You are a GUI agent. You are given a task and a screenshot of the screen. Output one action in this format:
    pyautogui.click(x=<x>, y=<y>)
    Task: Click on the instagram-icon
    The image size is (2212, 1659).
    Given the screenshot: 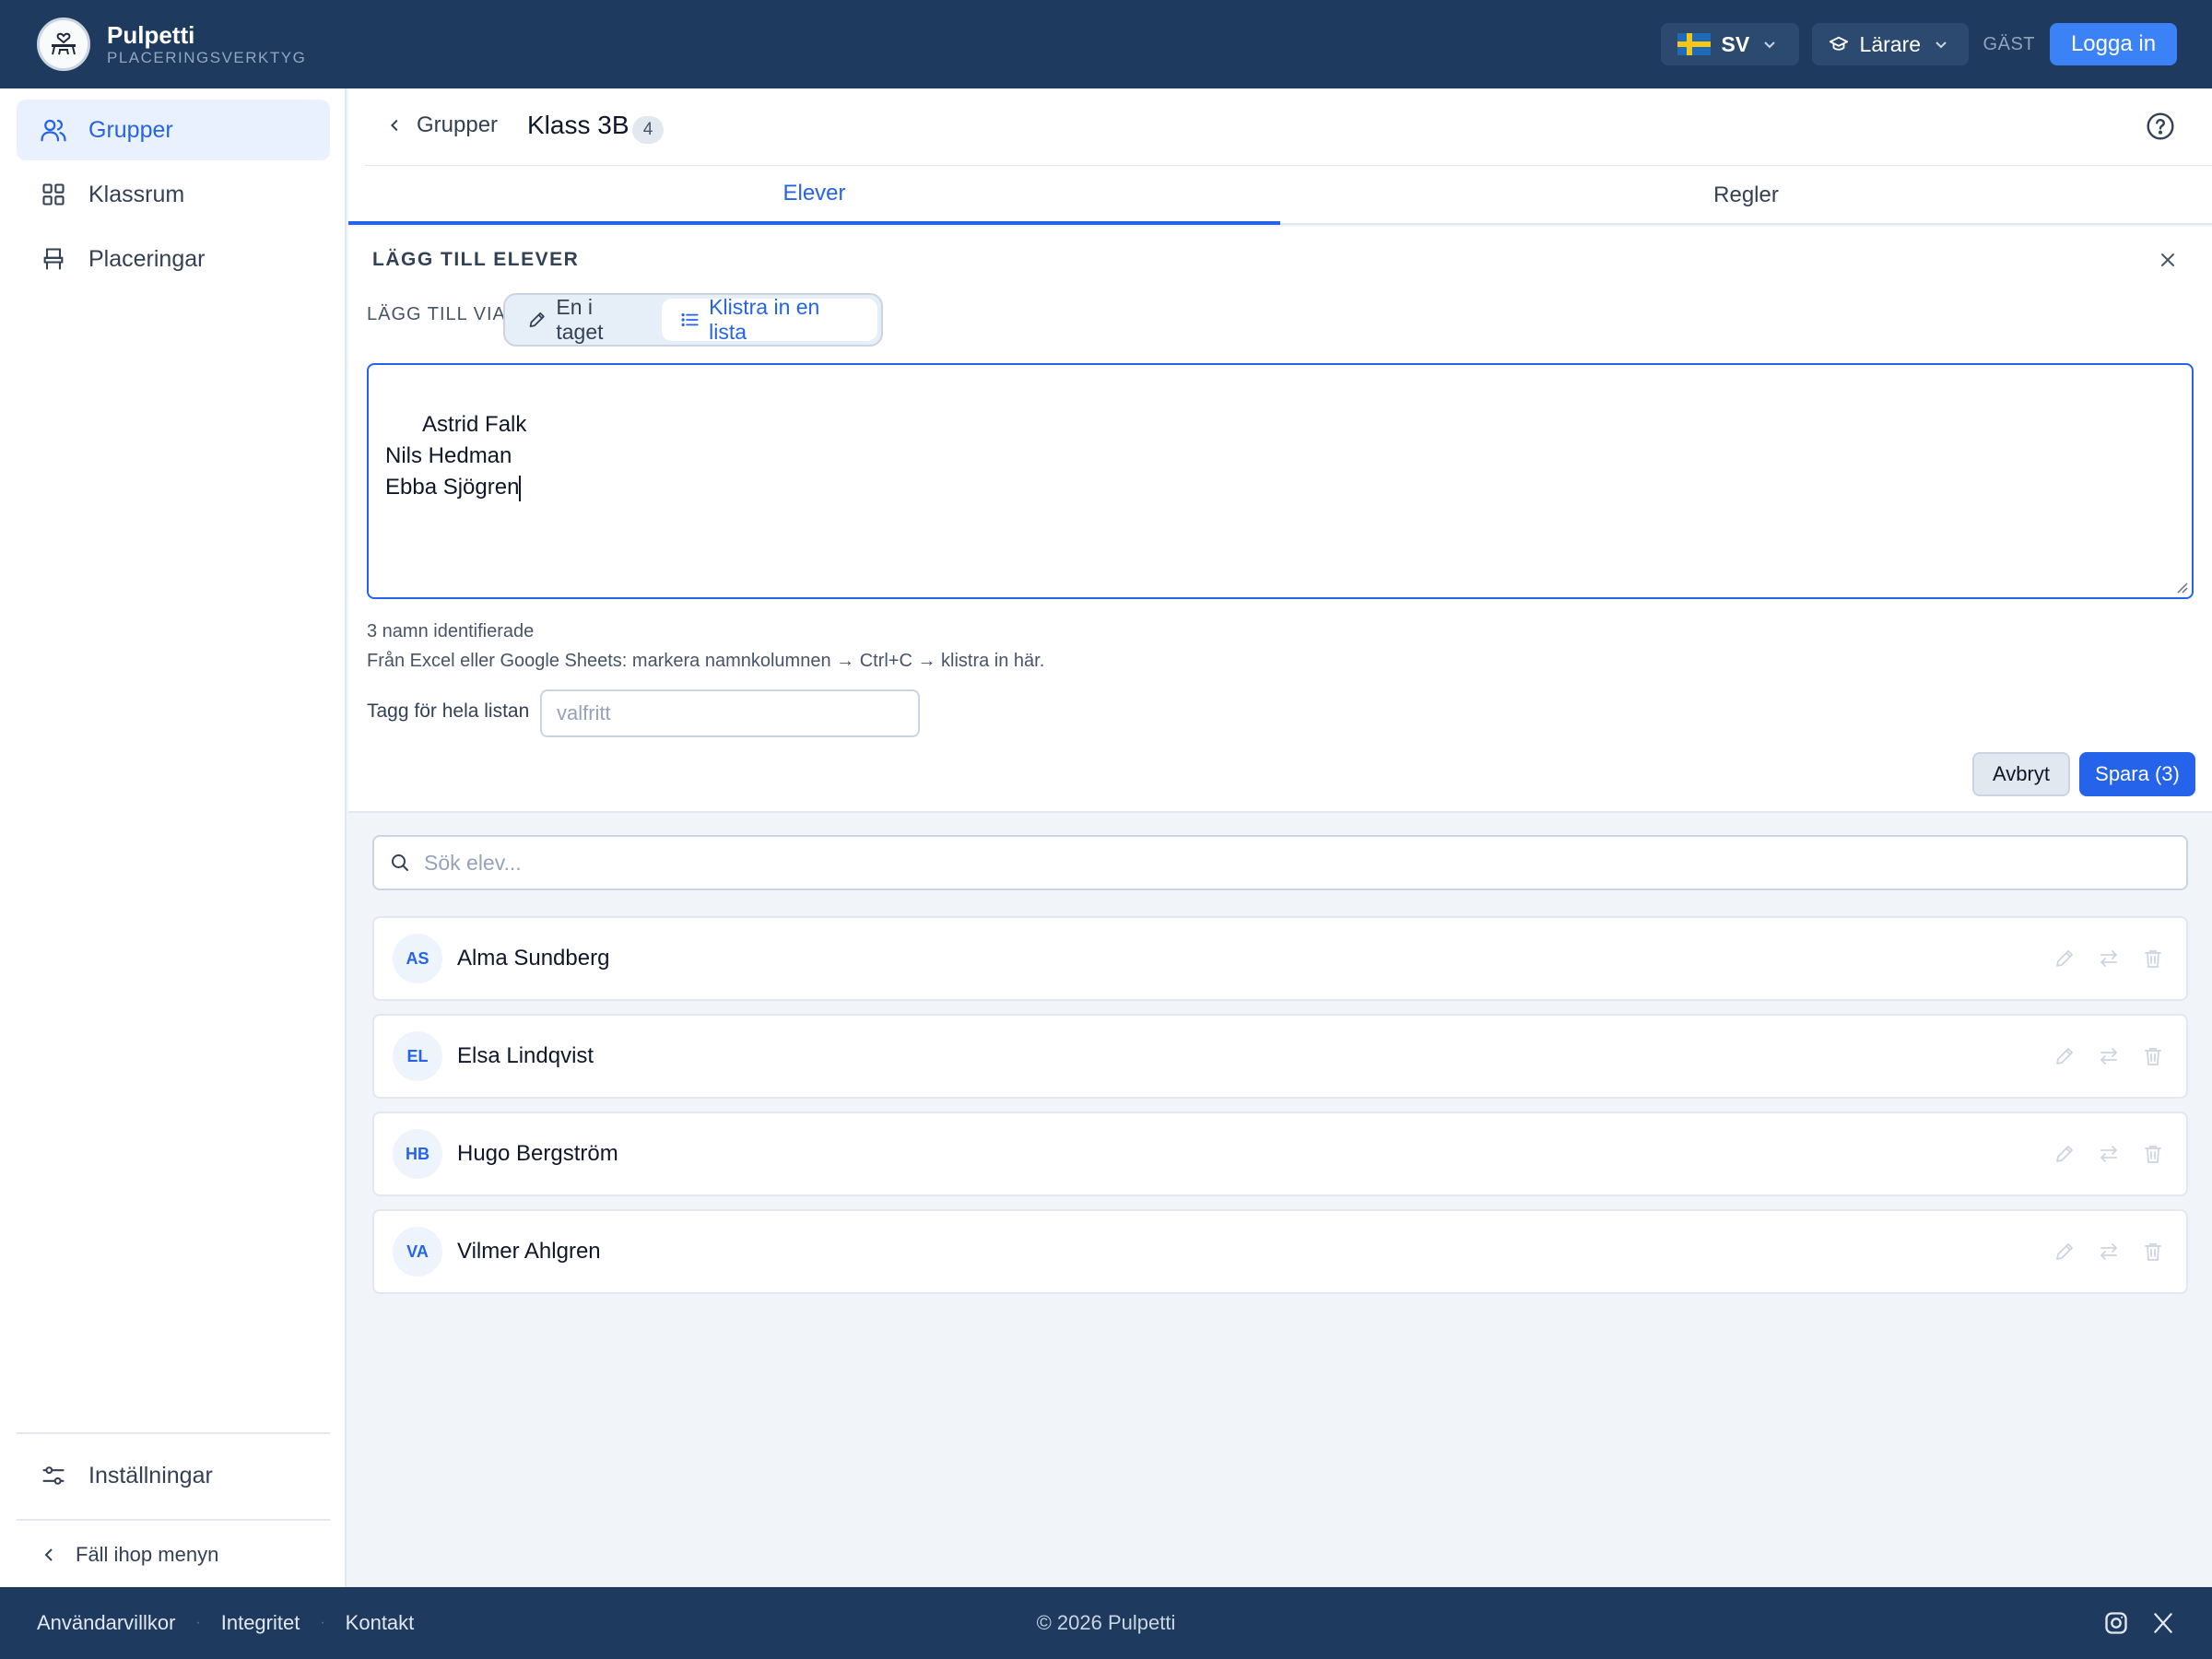 What is the action you would take?
    pyautogui.click(x=2116, y=1623)
    